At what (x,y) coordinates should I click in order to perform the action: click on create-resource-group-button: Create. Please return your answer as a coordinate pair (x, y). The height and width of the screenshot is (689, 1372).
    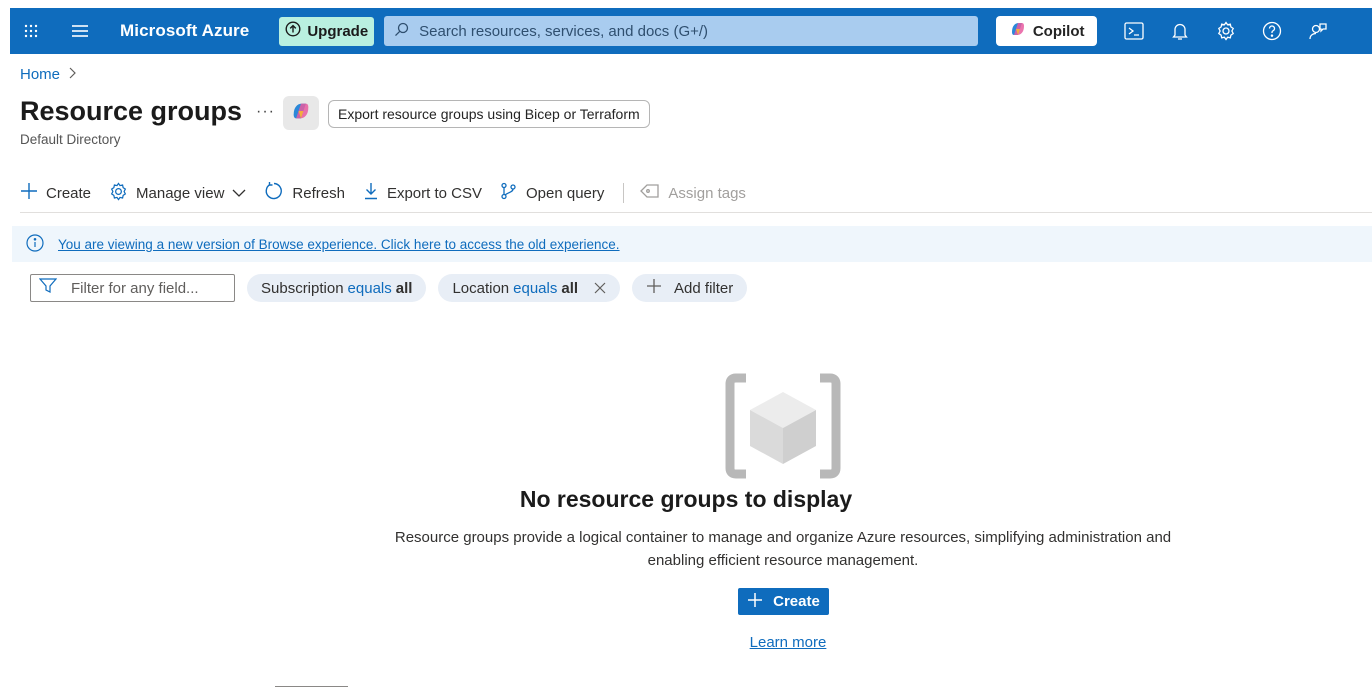
    Looking at the image, I should click on (783, 601).